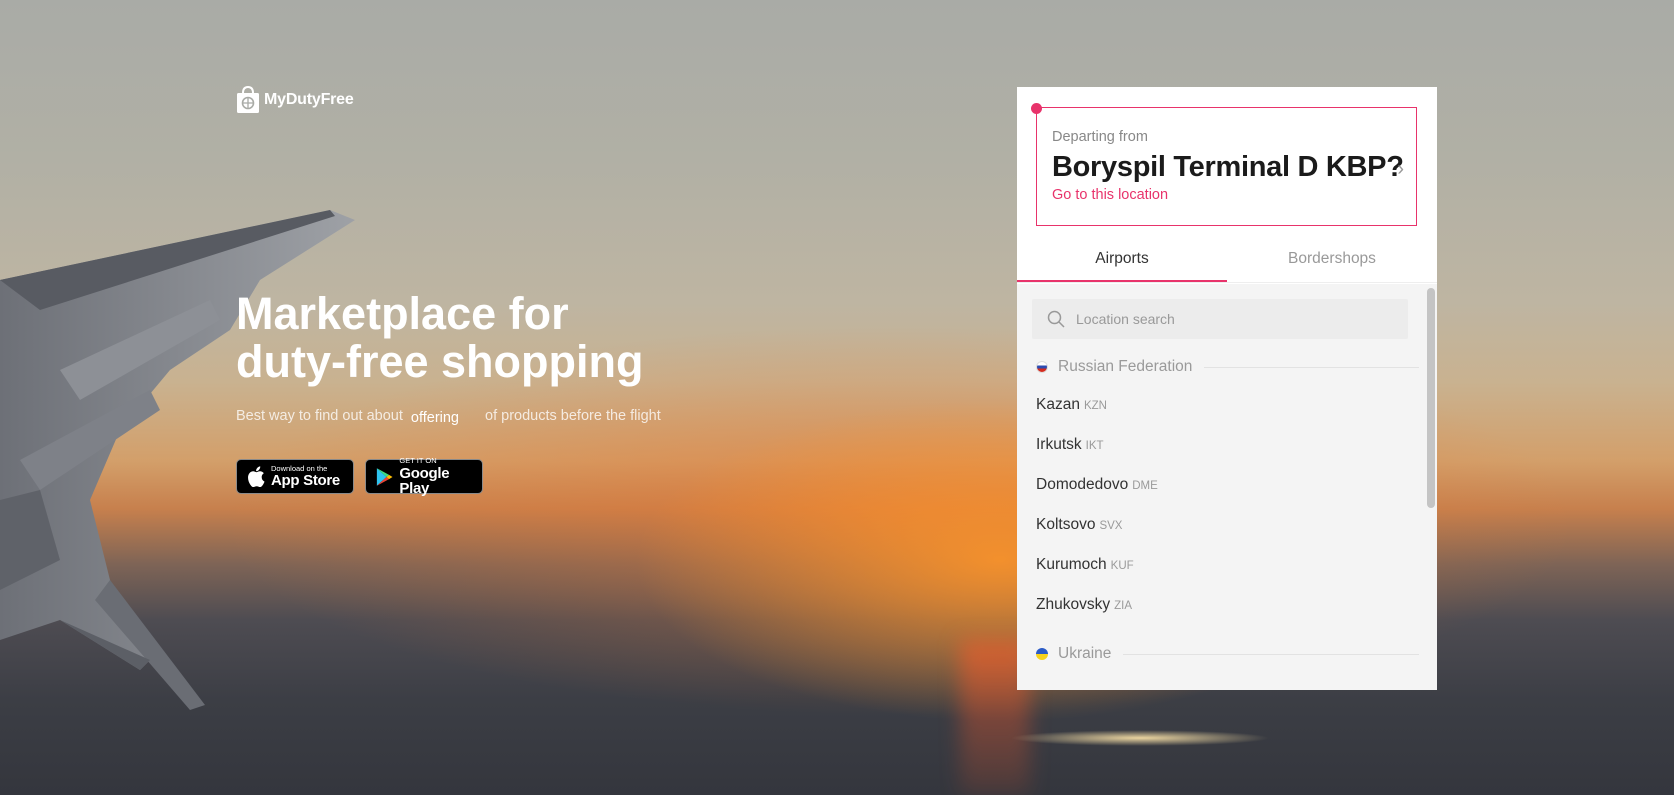  Describe the element at coordinates (1059, 444) in the screenshot. I see `airport-name: Irkutsk` at that location.